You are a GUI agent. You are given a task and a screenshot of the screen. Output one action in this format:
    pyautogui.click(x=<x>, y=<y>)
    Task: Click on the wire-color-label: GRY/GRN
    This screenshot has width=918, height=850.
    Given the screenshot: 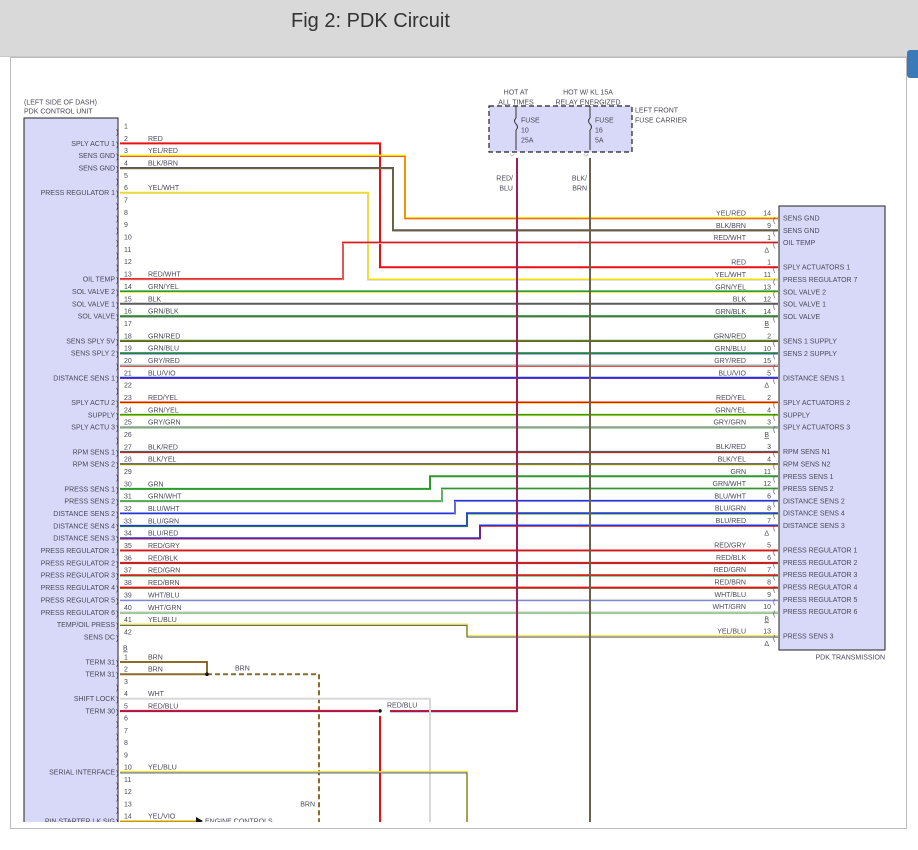 What is the action you would take?
    pyautogui.click(x=729, y=423)
    